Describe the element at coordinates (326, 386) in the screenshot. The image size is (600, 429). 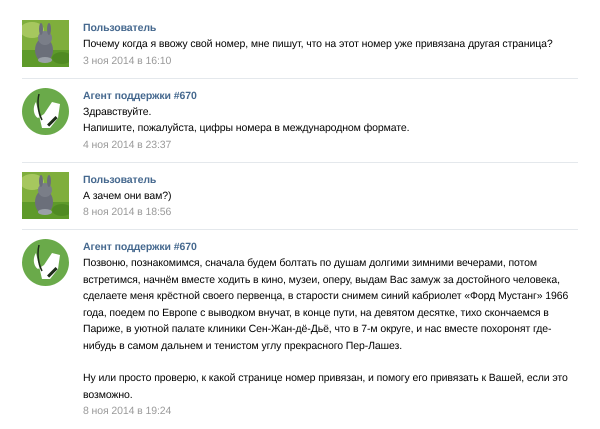
I see `message-text: Ну или просто проверю, к какой странице номер привязан, и помогу его привязать к Вашей, если это возможно.` at that location.